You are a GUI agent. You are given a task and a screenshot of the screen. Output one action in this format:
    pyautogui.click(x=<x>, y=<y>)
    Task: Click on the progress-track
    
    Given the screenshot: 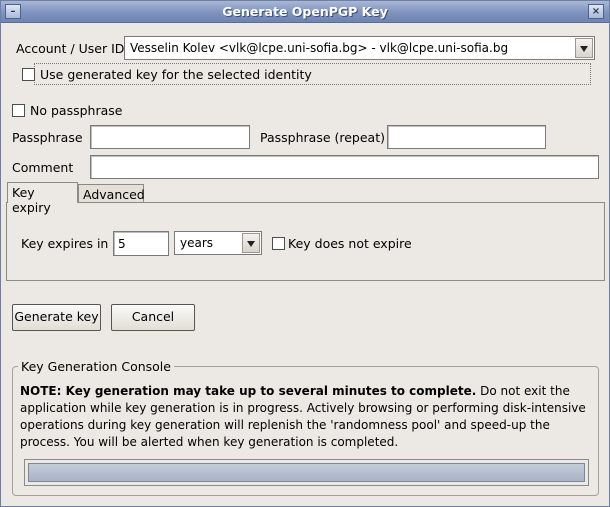 What is the action you would take?
    pyautogui.click(x=306, y=472)
    